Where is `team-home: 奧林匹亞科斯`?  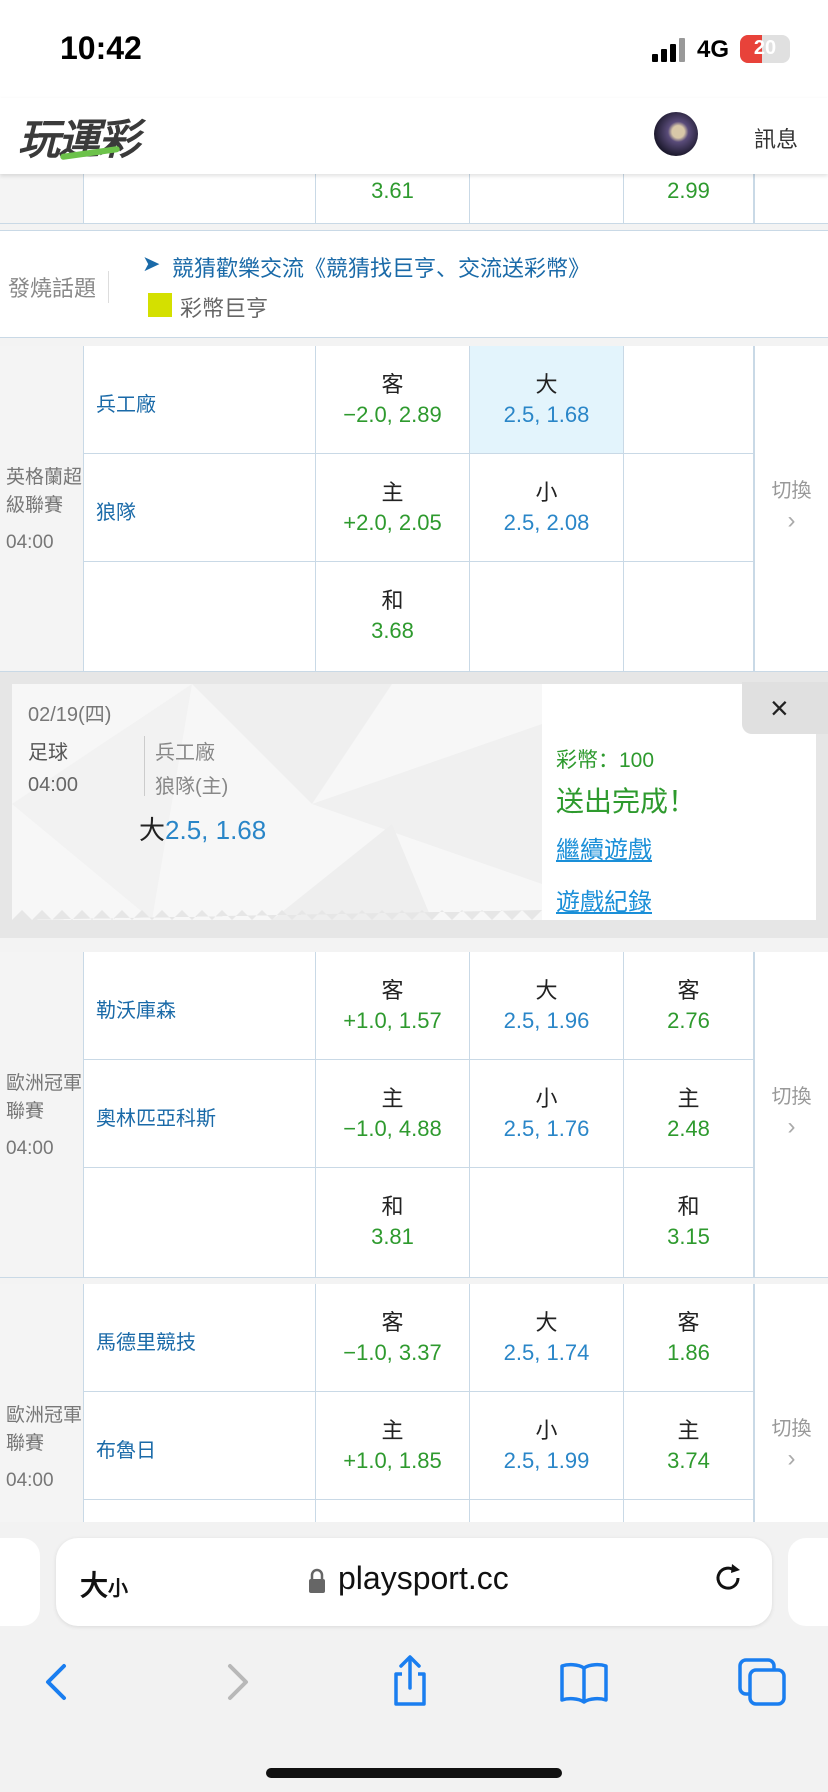
team-home: 奧林匹亞科斯 is located at coordinates (200, 1114).